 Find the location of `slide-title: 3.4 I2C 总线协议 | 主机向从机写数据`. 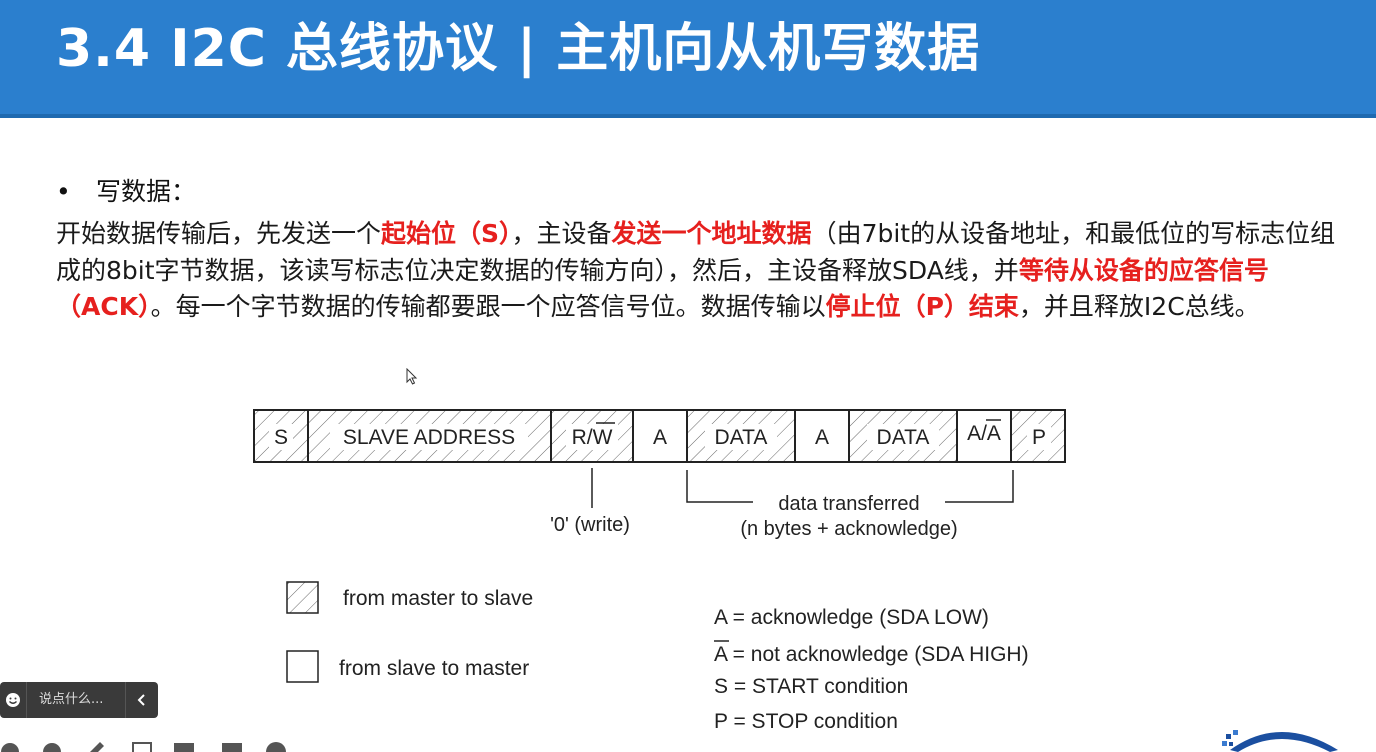

slide-title: 3.4 I2C 总线协议 | 主机向从机写数据 is located at coordinates (518, 49).